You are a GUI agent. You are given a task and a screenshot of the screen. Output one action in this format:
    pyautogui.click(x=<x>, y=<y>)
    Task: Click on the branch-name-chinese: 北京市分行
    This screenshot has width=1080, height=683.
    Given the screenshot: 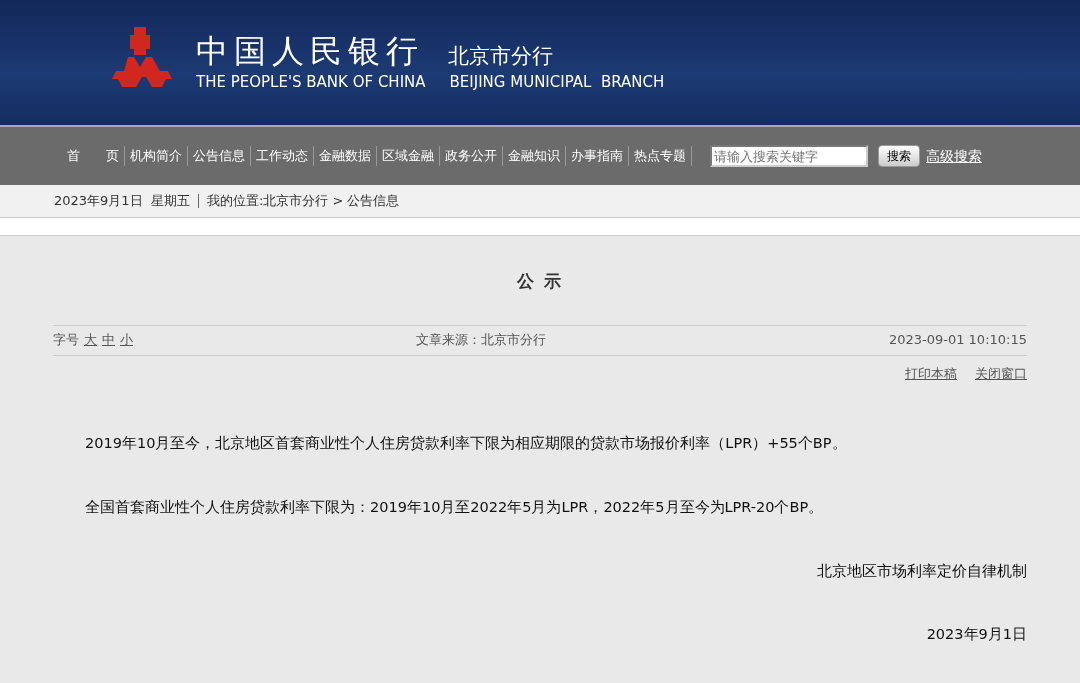 What is the action you would take?
    pyautogui.click(x=500, y=56)
    